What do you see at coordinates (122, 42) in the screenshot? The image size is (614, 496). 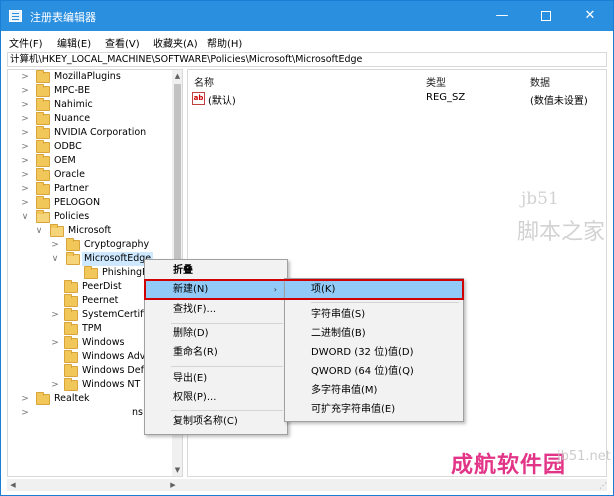 I see `menu-view: 查看(V)` at bounding box center [122, 42].